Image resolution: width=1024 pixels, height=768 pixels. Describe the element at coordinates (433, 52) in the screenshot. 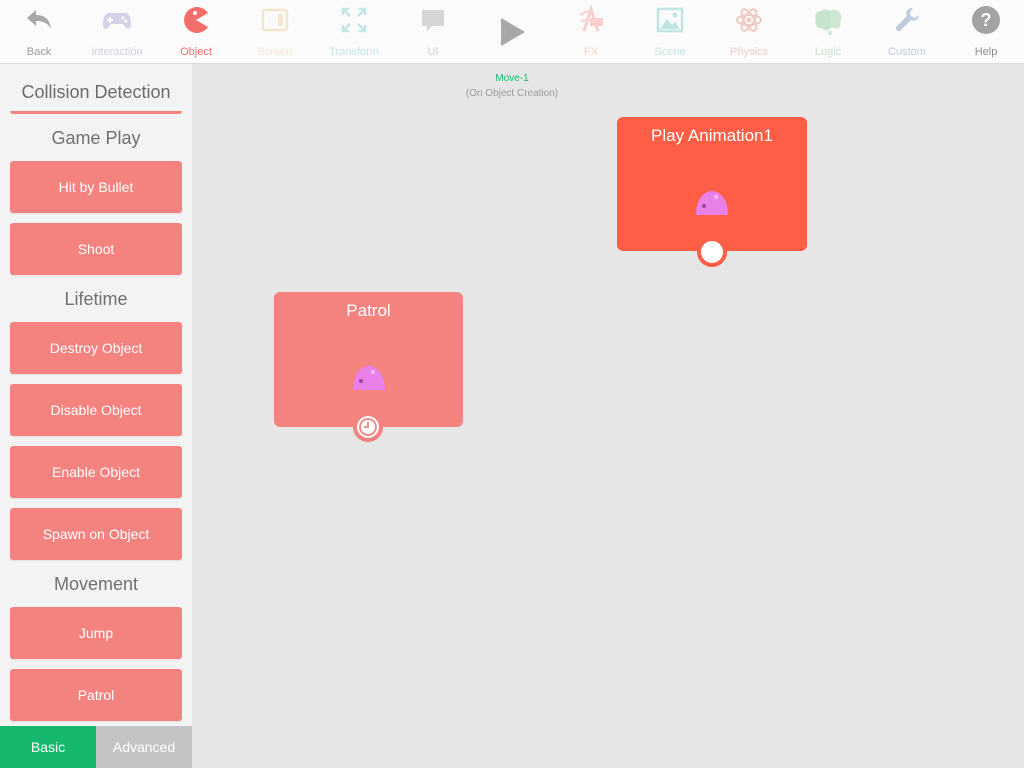

I see `ui-label: UI` at that location.